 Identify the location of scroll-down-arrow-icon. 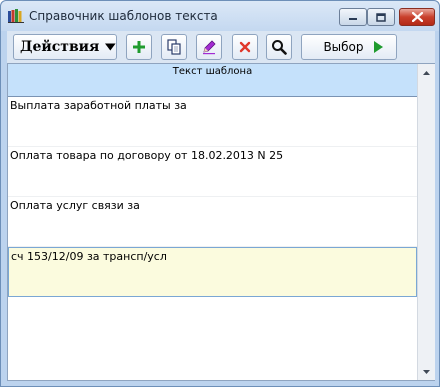
(426, 371).